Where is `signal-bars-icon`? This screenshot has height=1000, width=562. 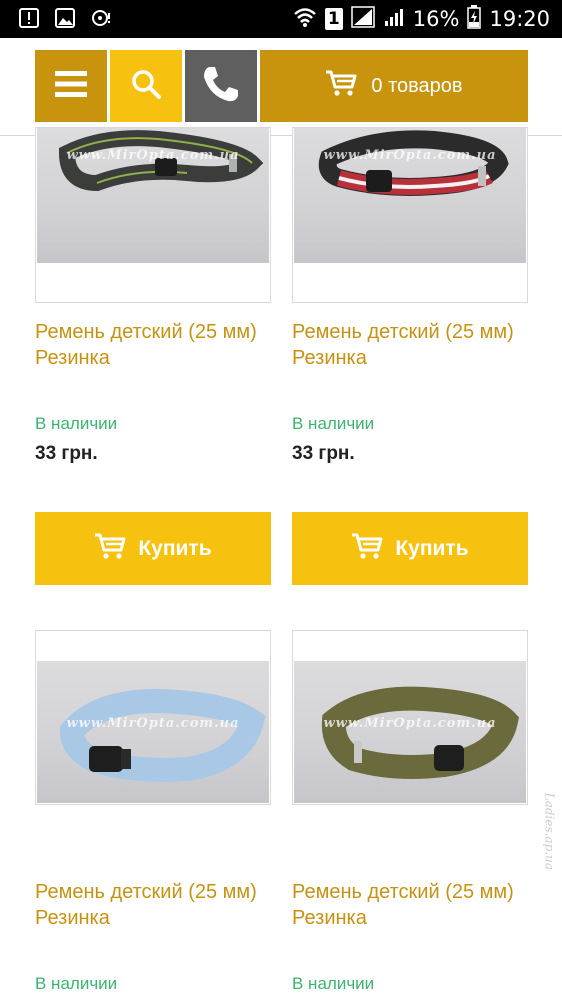
signal-bars-icon is located at coordinates (394, 19).